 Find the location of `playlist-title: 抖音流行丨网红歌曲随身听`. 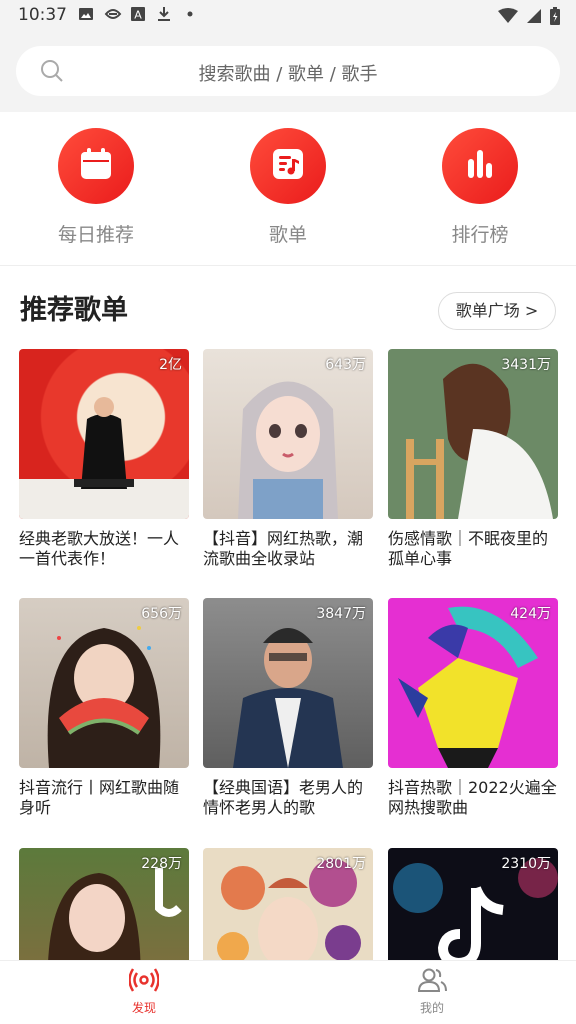

playlist-title: 抖音流行丨网红歌曲随身听 is located at coordinates (99, 797).